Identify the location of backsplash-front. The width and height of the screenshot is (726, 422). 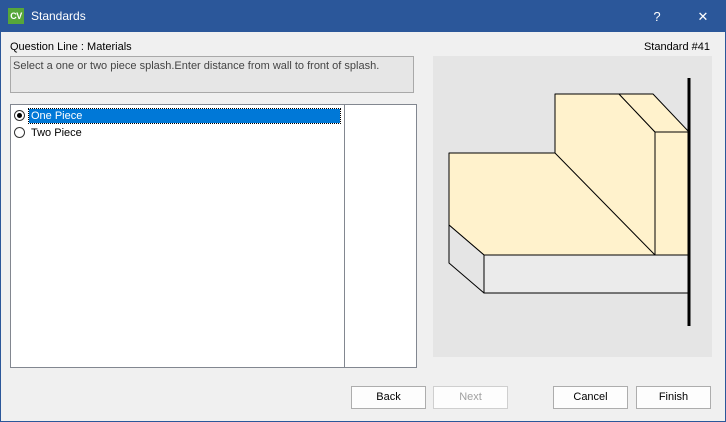
(672, 193).